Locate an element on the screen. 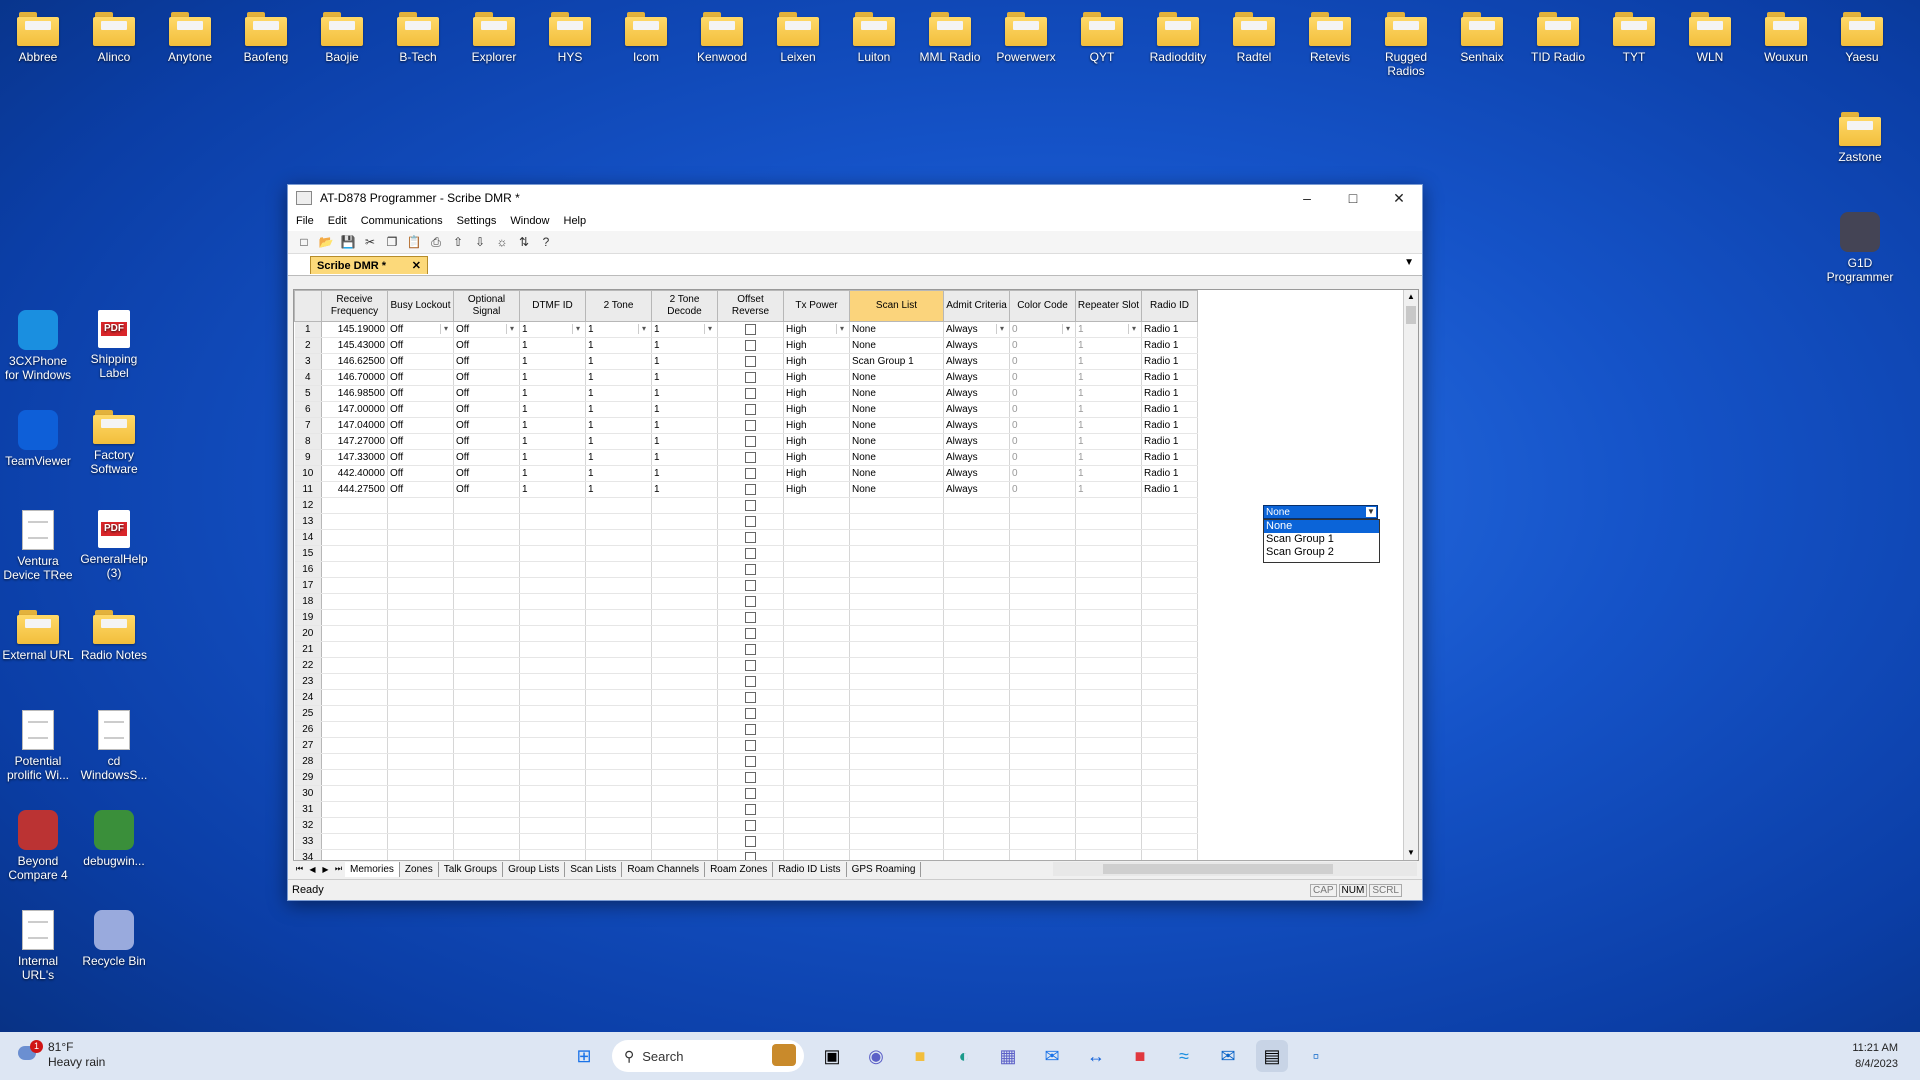 The image size is (1920, 1080). cell-freq: 145.19000 is located at coordinates (354, 329).